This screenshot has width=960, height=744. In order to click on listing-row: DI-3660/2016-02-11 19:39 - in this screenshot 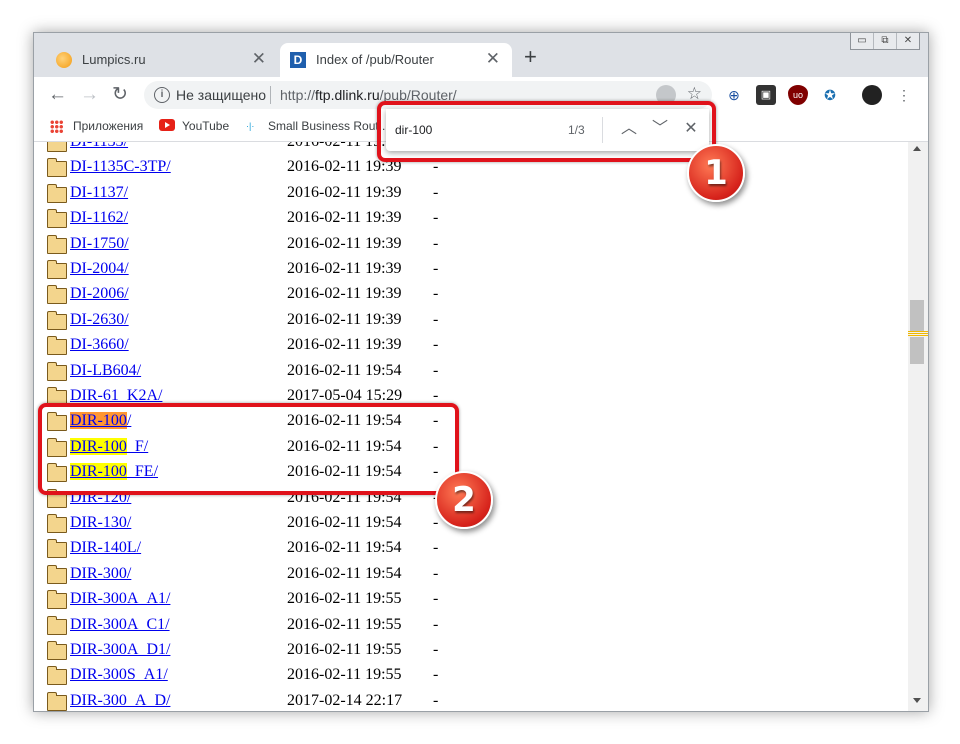, I will do `click(334, 346)`.